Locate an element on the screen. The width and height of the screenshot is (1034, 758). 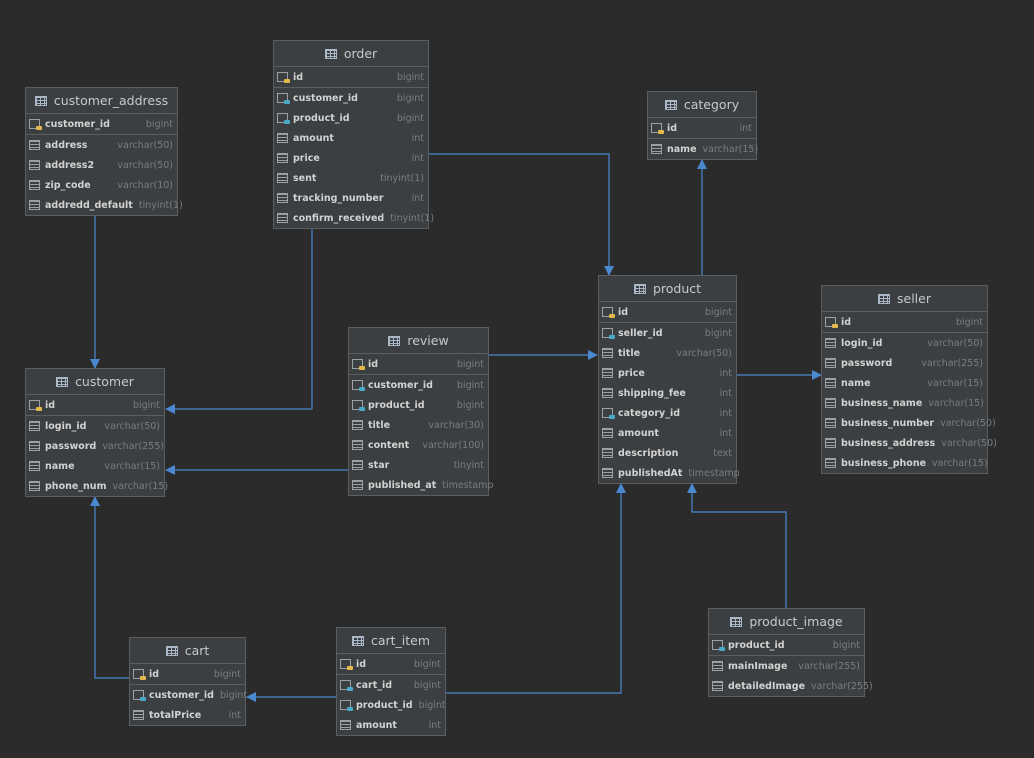
column-row: cart_id bigint is located at coordinates (391, 685).